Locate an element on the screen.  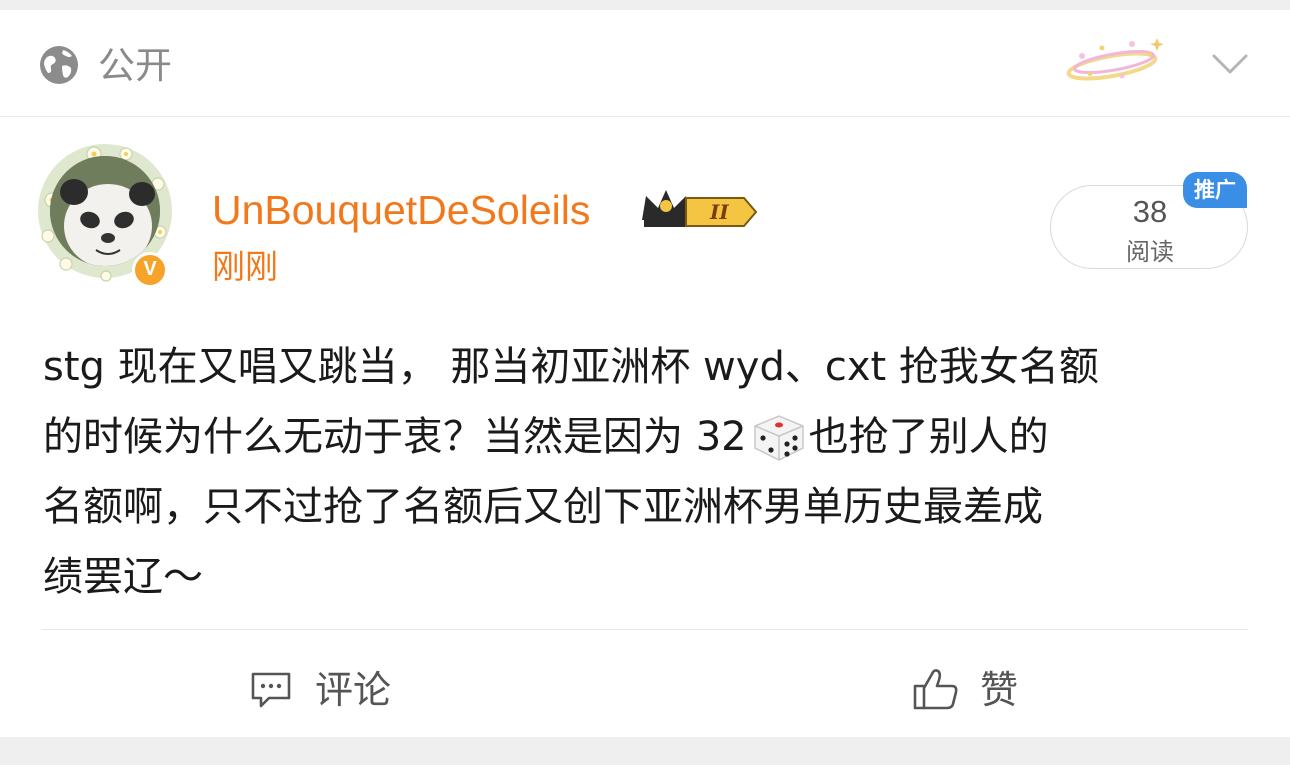
chevron-down-icon is located at coordinates (1230, 63).